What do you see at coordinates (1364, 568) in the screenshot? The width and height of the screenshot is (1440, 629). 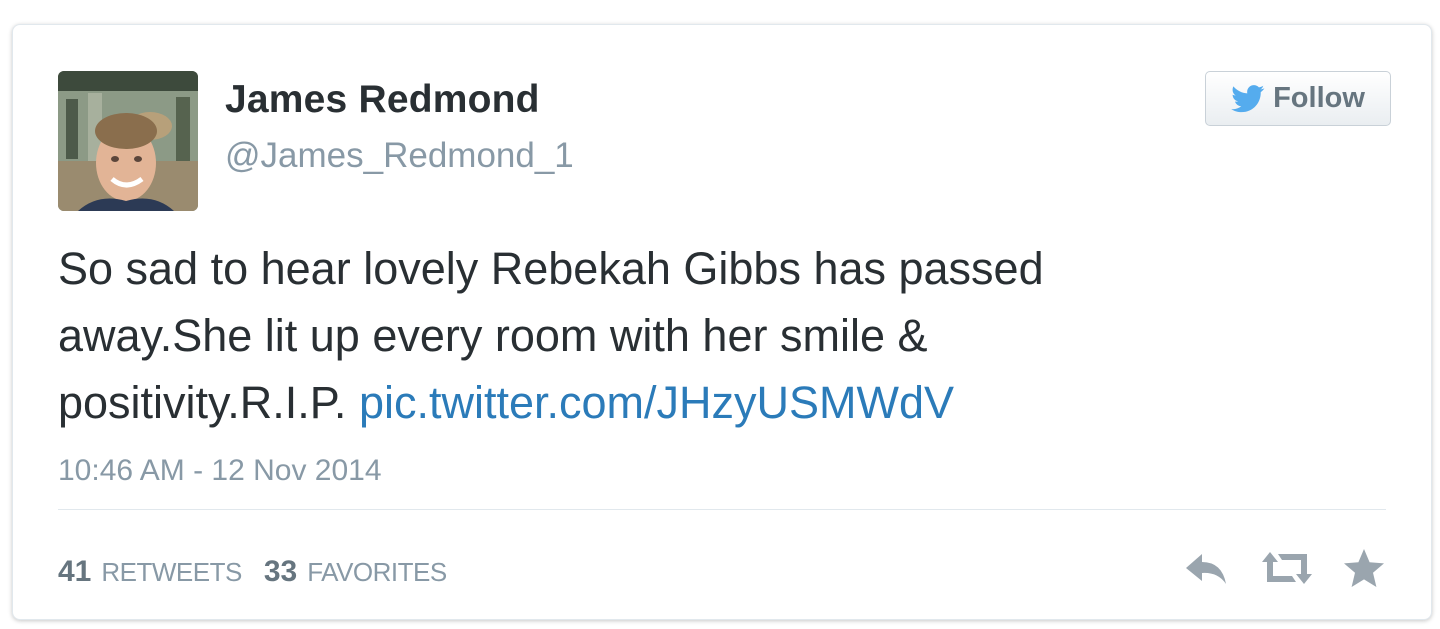 I see `star-icon` at bounding box center [1364, 568].